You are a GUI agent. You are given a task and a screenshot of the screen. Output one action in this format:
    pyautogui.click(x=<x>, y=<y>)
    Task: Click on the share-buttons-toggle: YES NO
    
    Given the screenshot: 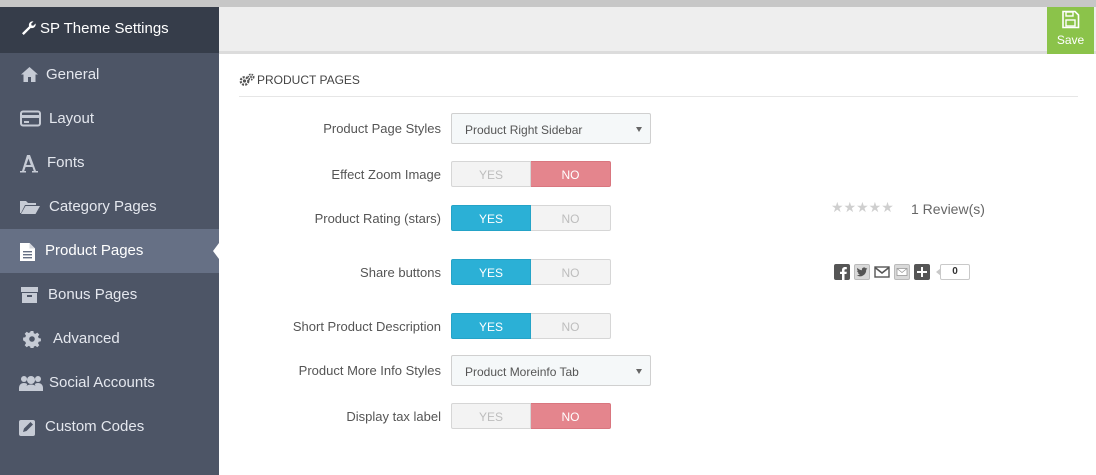 What is the action you would take?
    pyautogui.click(x=531, y=272)
    